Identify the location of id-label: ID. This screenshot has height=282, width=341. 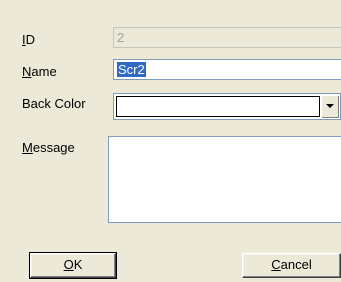
(29, 39).